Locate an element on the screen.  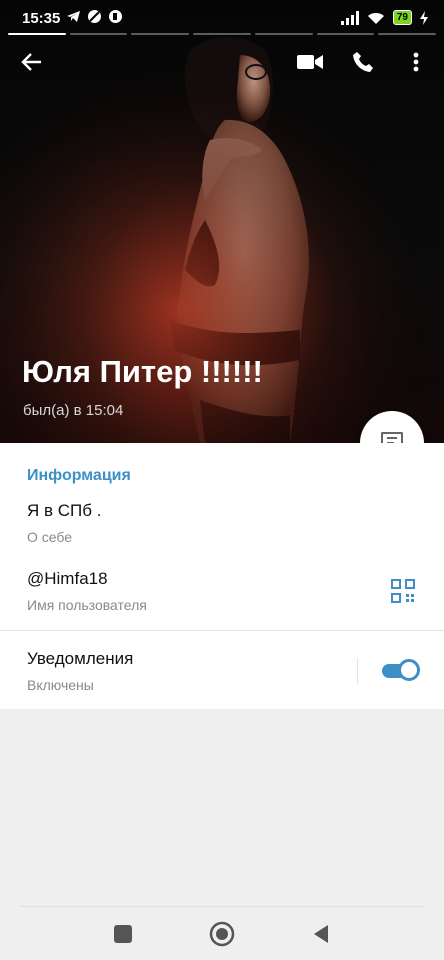
more-vertical-icon is located at coordinates (416, 62).